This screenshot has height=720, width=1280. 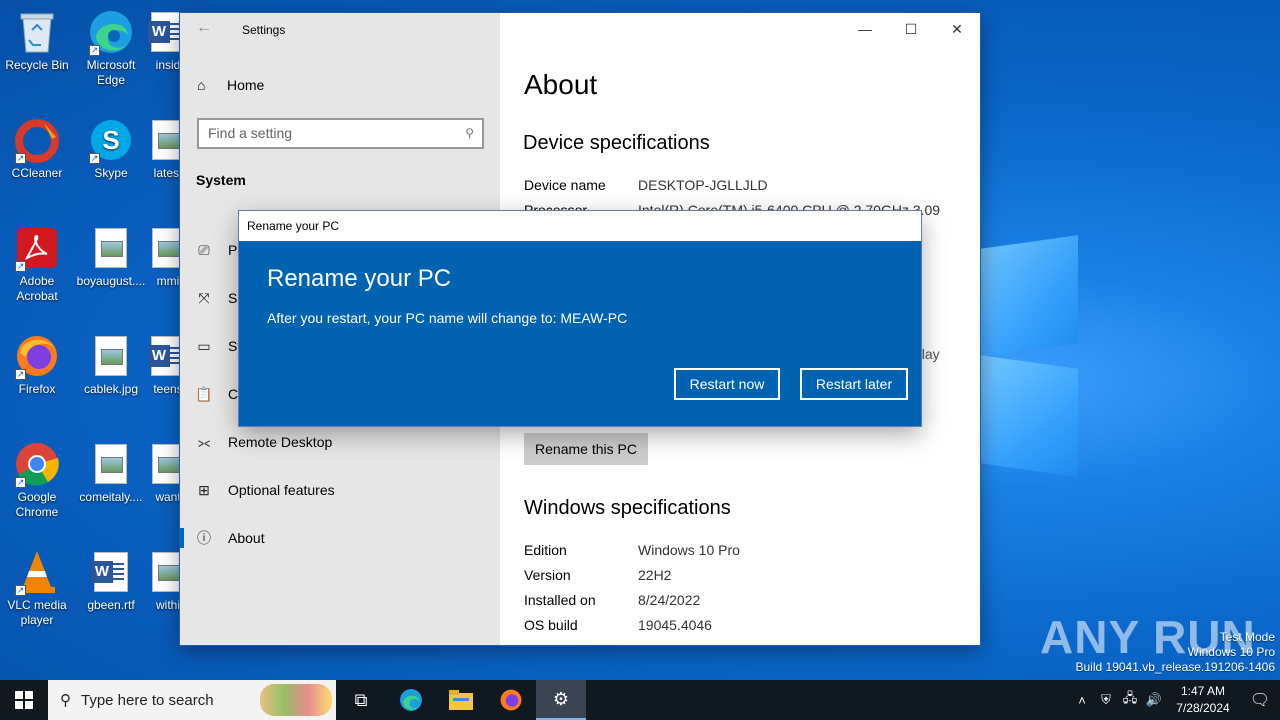 I want to click on chrome-icon: ↗, so click(x=37, y=464).